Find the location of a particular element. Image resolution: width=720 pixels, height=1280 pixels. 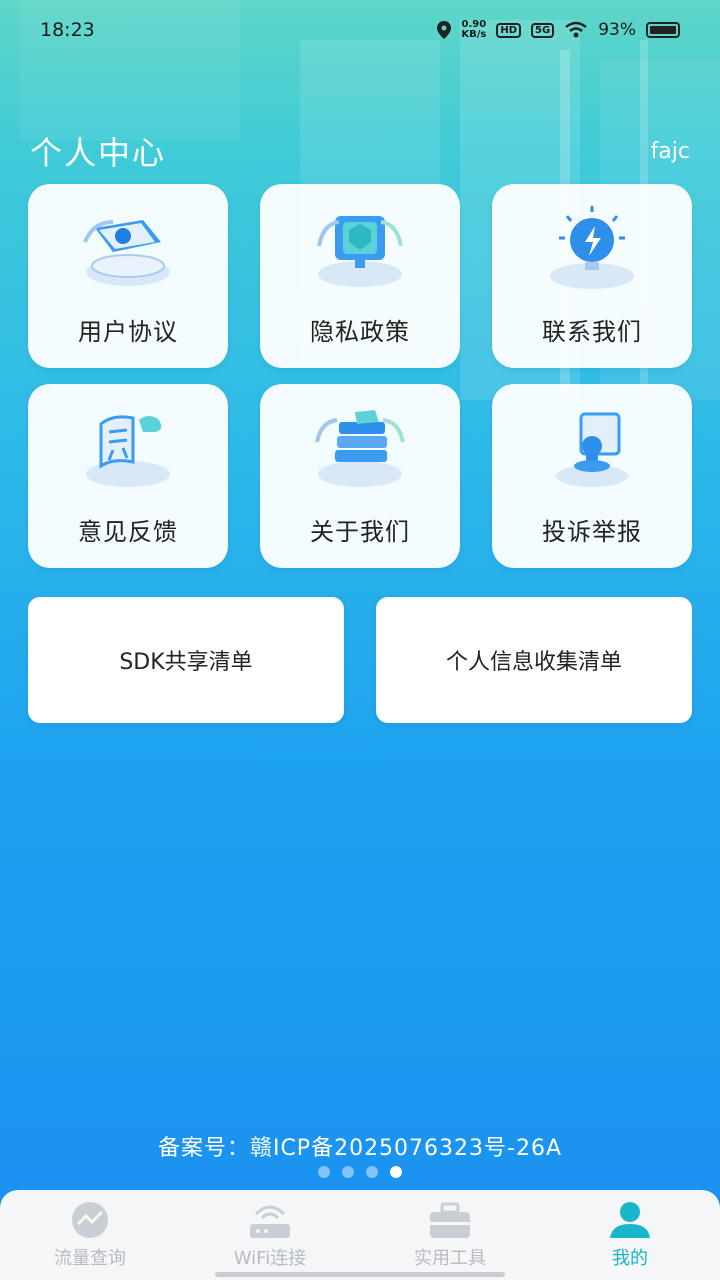

card-label: 联系我们 is located at coordinates (592, 332).